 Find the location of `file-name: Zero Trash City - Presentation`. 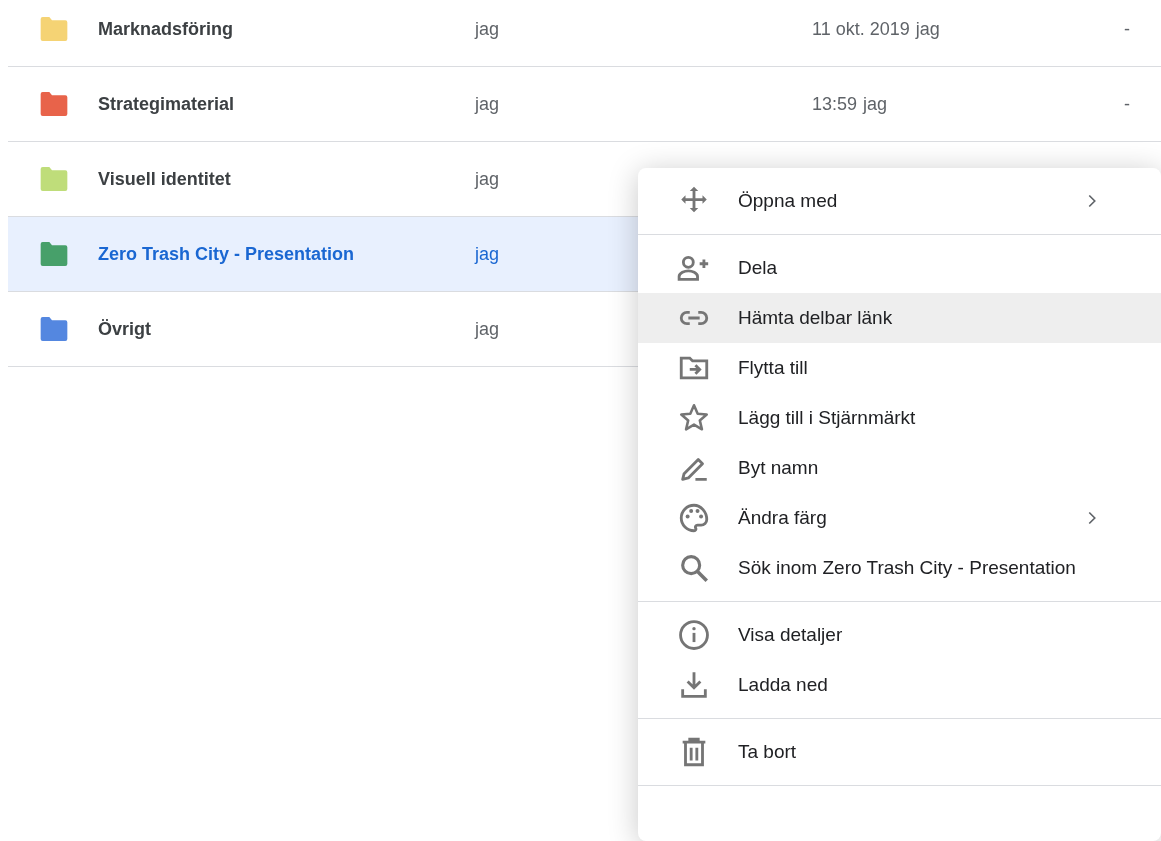

file-name: Zero Trash City - Presentation is located at coordinates (227, 254).